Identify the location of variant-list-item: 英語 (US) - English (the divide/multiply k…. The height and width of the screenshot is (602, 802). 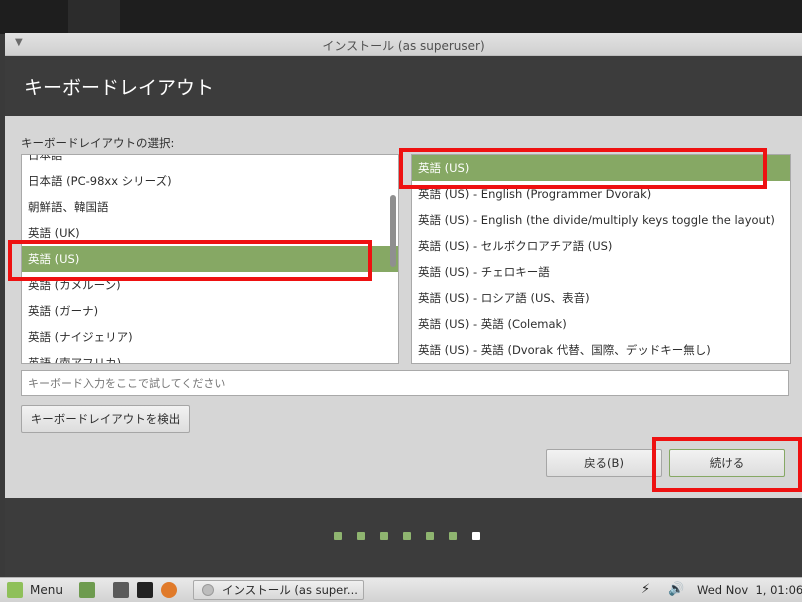
(601, 220).